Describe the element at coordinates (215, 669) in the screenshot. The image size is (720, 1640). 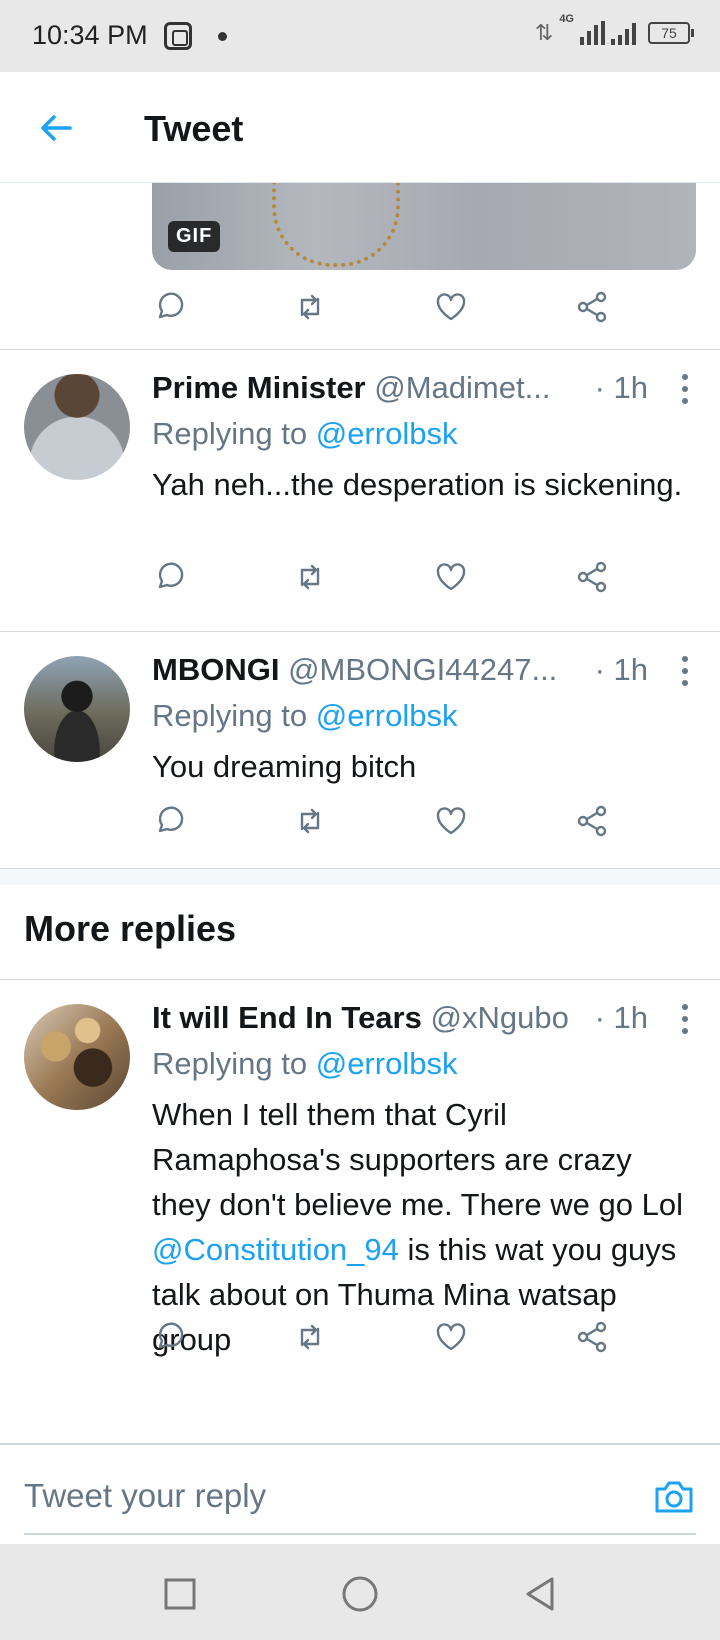
I see `user-name: MBONGI` at that location.